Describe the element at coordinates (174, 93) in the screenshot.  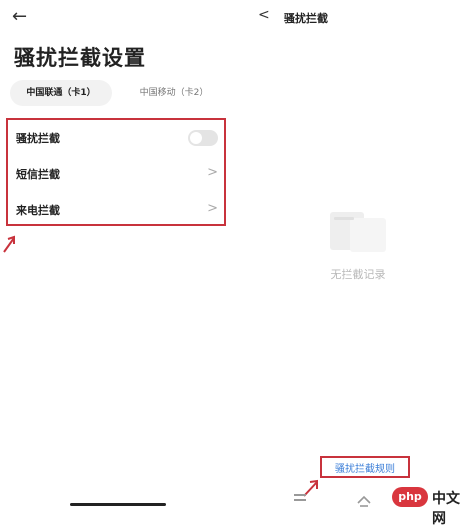
I see `tab-sim-2: 中国移动（卡2）` at that location.